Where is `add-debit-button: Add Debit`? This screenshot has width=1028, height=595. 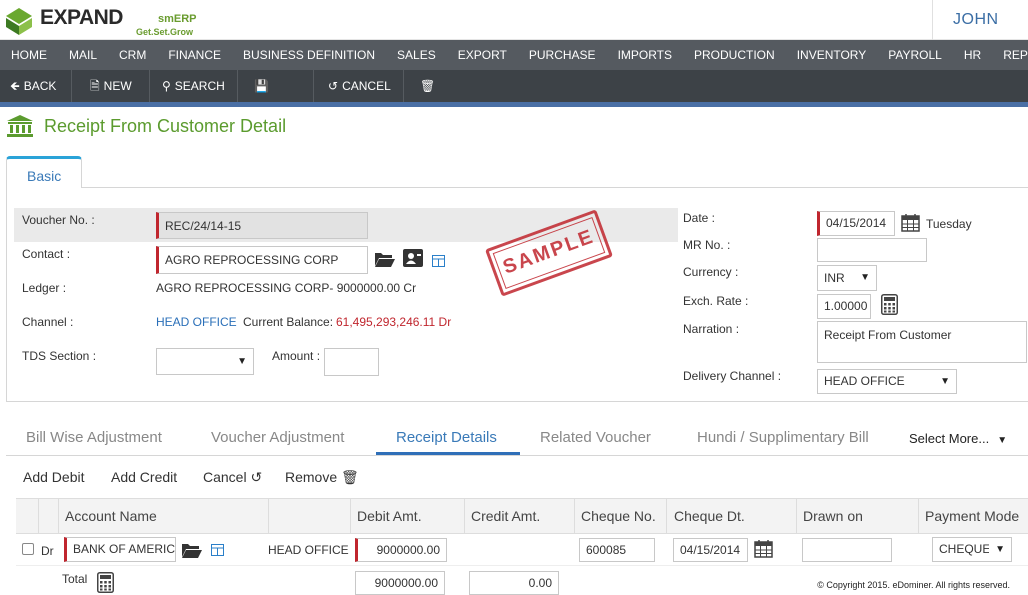
add-debit-button: Add Debit is located at coordinates (53, 477).